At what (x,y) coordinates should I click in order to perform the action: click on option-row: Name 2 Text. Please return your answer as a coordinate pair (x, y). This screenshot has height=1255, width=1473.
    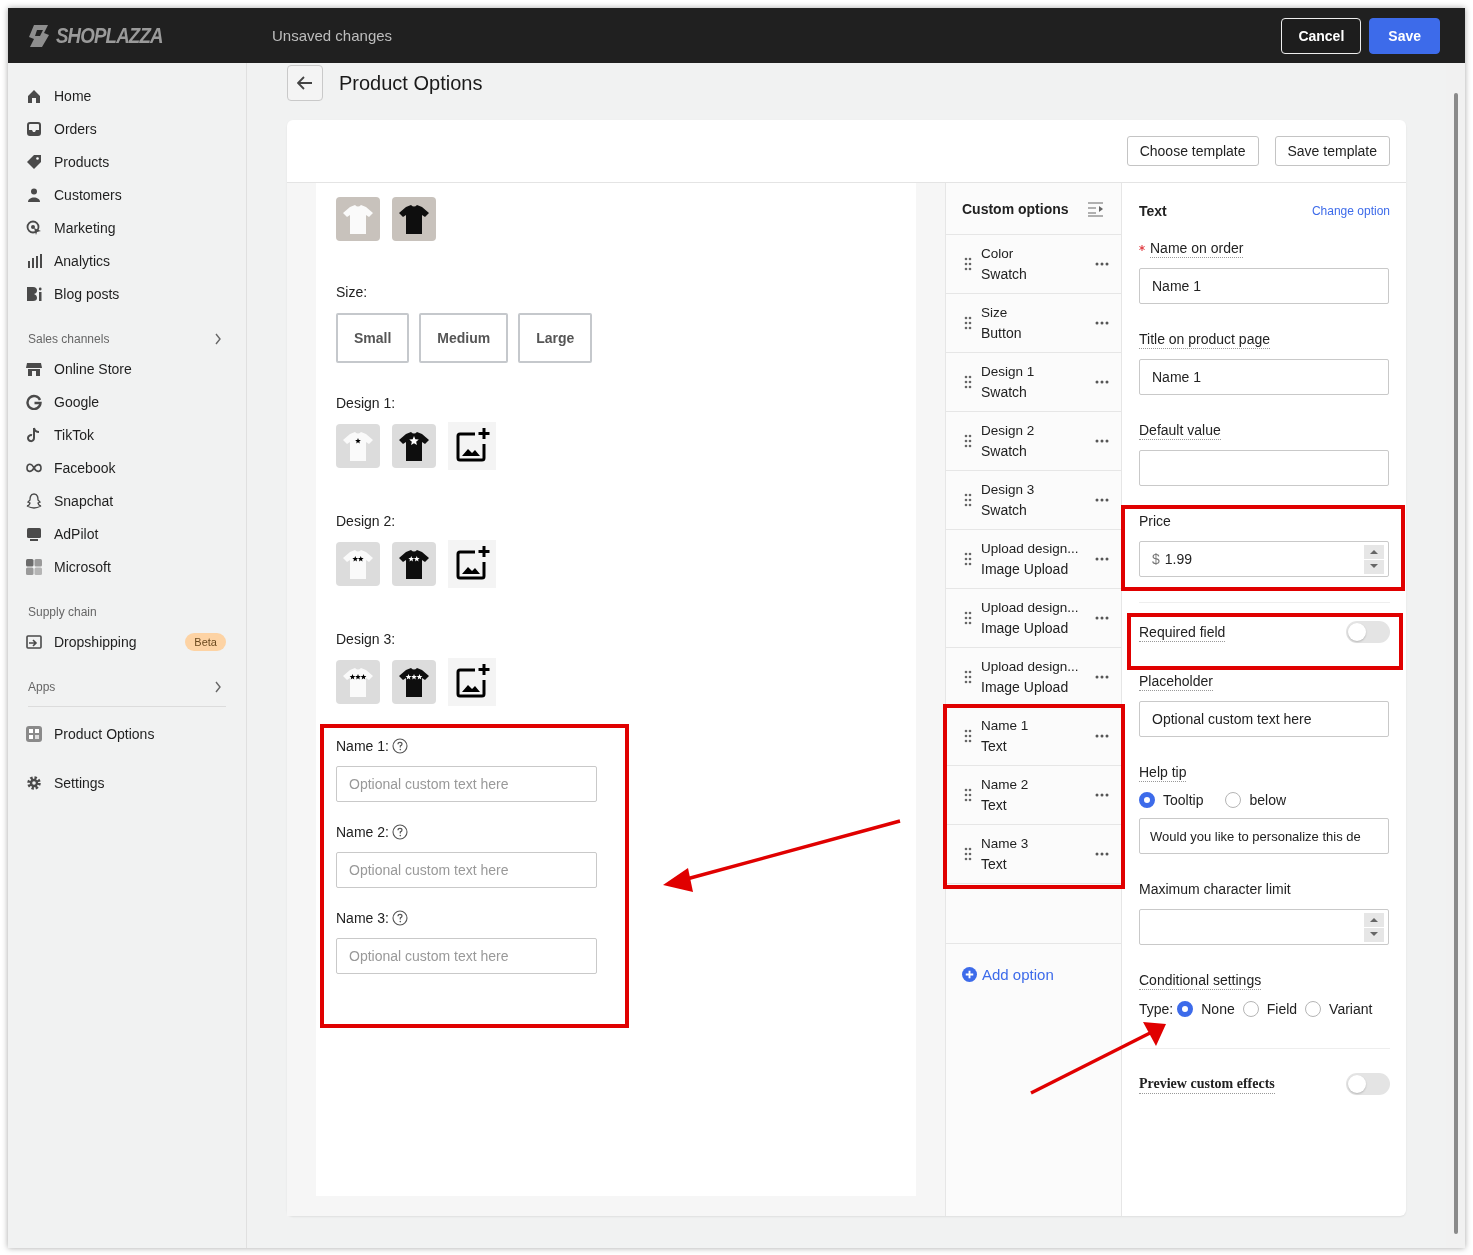
    Looking at the image, I should click on (1033, 795).